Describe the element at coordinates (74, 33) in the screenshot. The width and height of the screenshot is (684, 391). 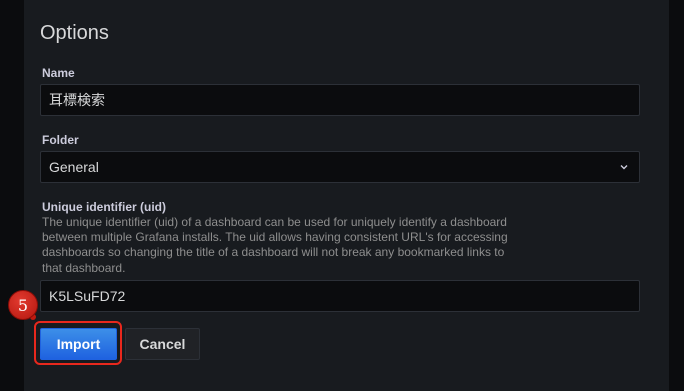
I see `page-title: Options` at that location.